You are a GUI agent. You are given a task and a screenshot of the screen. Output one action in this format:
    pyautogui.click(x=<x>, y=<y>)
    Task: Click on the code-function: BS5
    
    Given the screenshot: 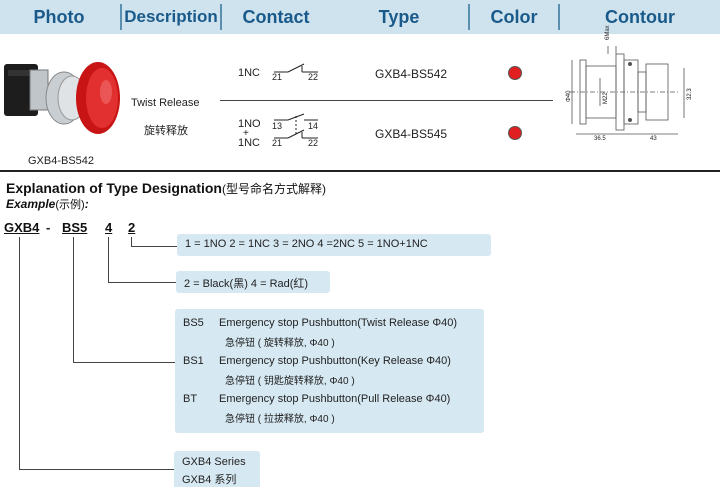 What is the action you would take?
    pyautogui.click(x=75, y=227)
    